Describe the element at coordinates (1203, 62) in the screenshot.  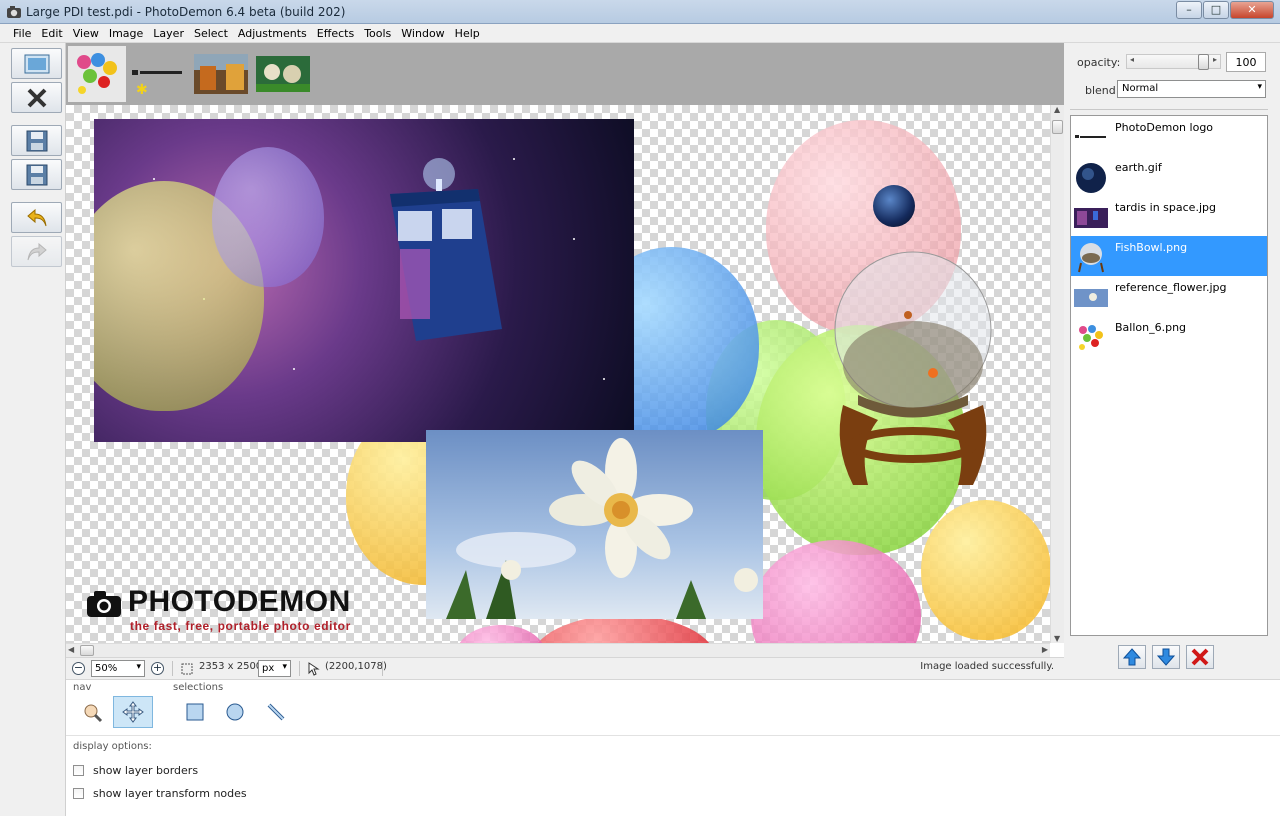
I see `opacity-slider-thumb` at that location.